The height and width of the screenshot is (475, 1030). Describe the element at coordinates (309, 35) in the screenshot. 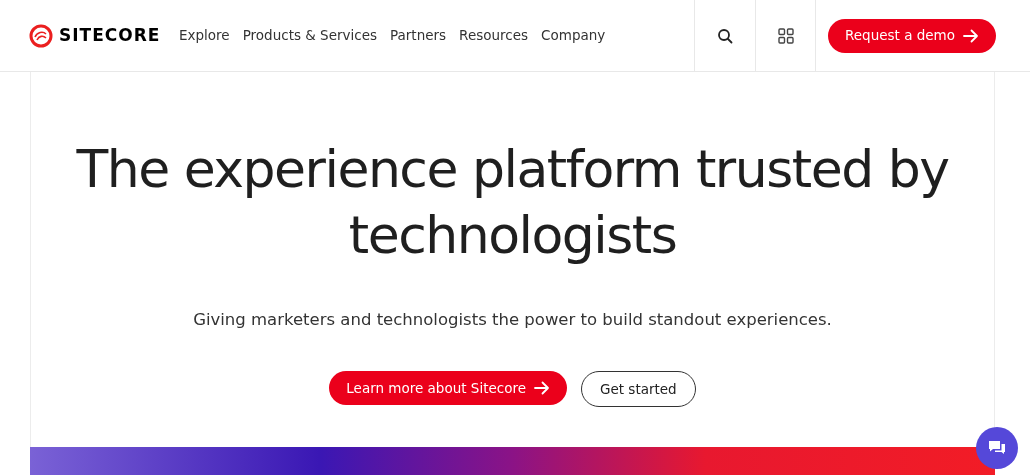

I see `nav-link: Products & Services` at that location.